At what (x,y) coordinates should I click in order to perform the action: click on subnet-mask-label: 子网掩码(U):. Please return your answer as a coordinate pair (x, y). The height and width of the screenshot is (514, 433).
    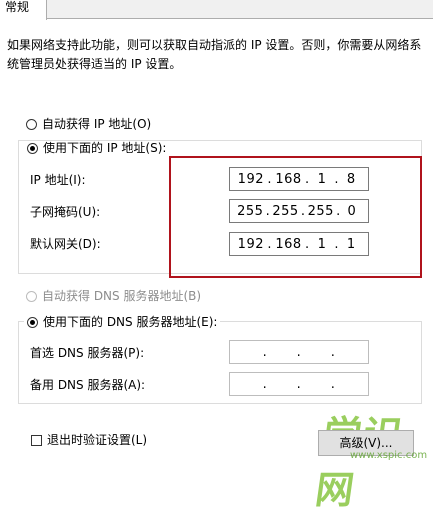
    Looking at the image, I should click on (65, 212).